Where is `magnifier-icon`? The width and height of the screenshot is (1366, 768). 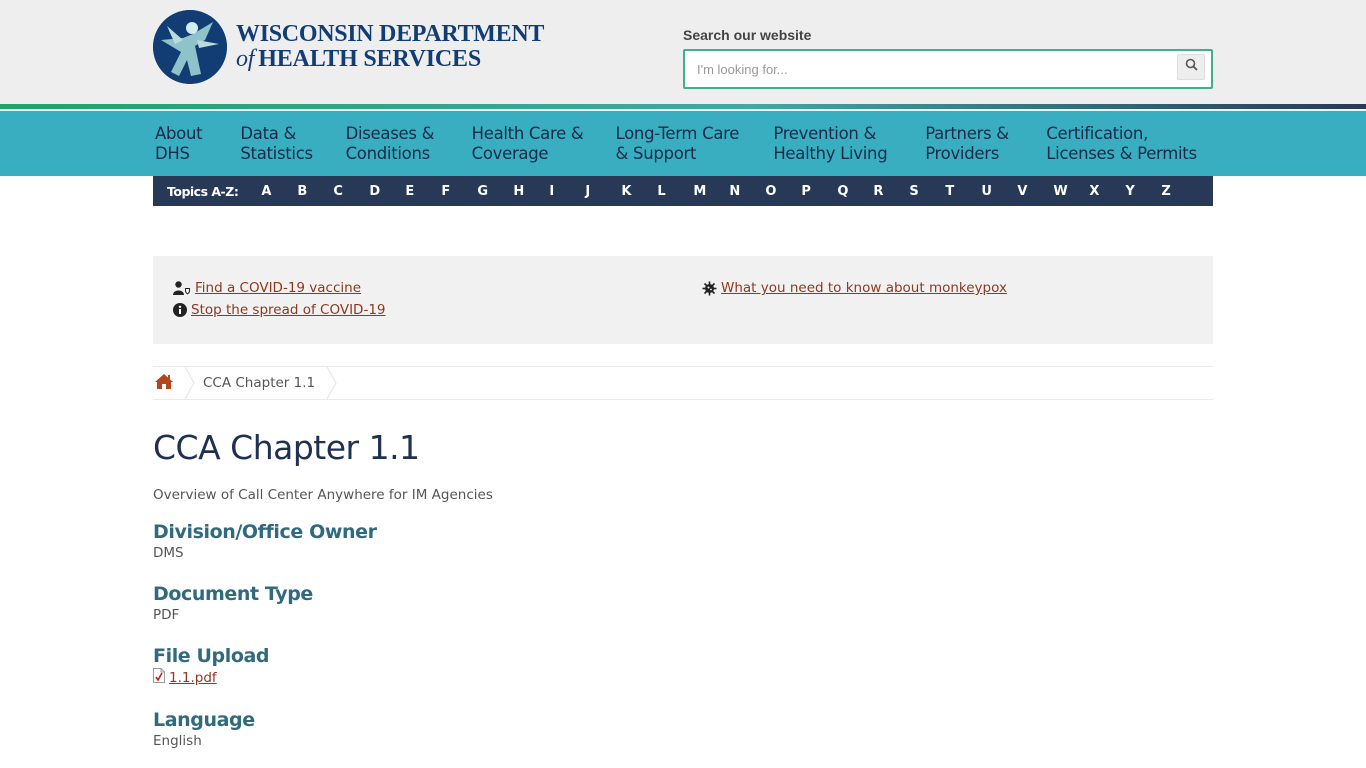 magnifier-icon is located at coordinates (1191, 67).